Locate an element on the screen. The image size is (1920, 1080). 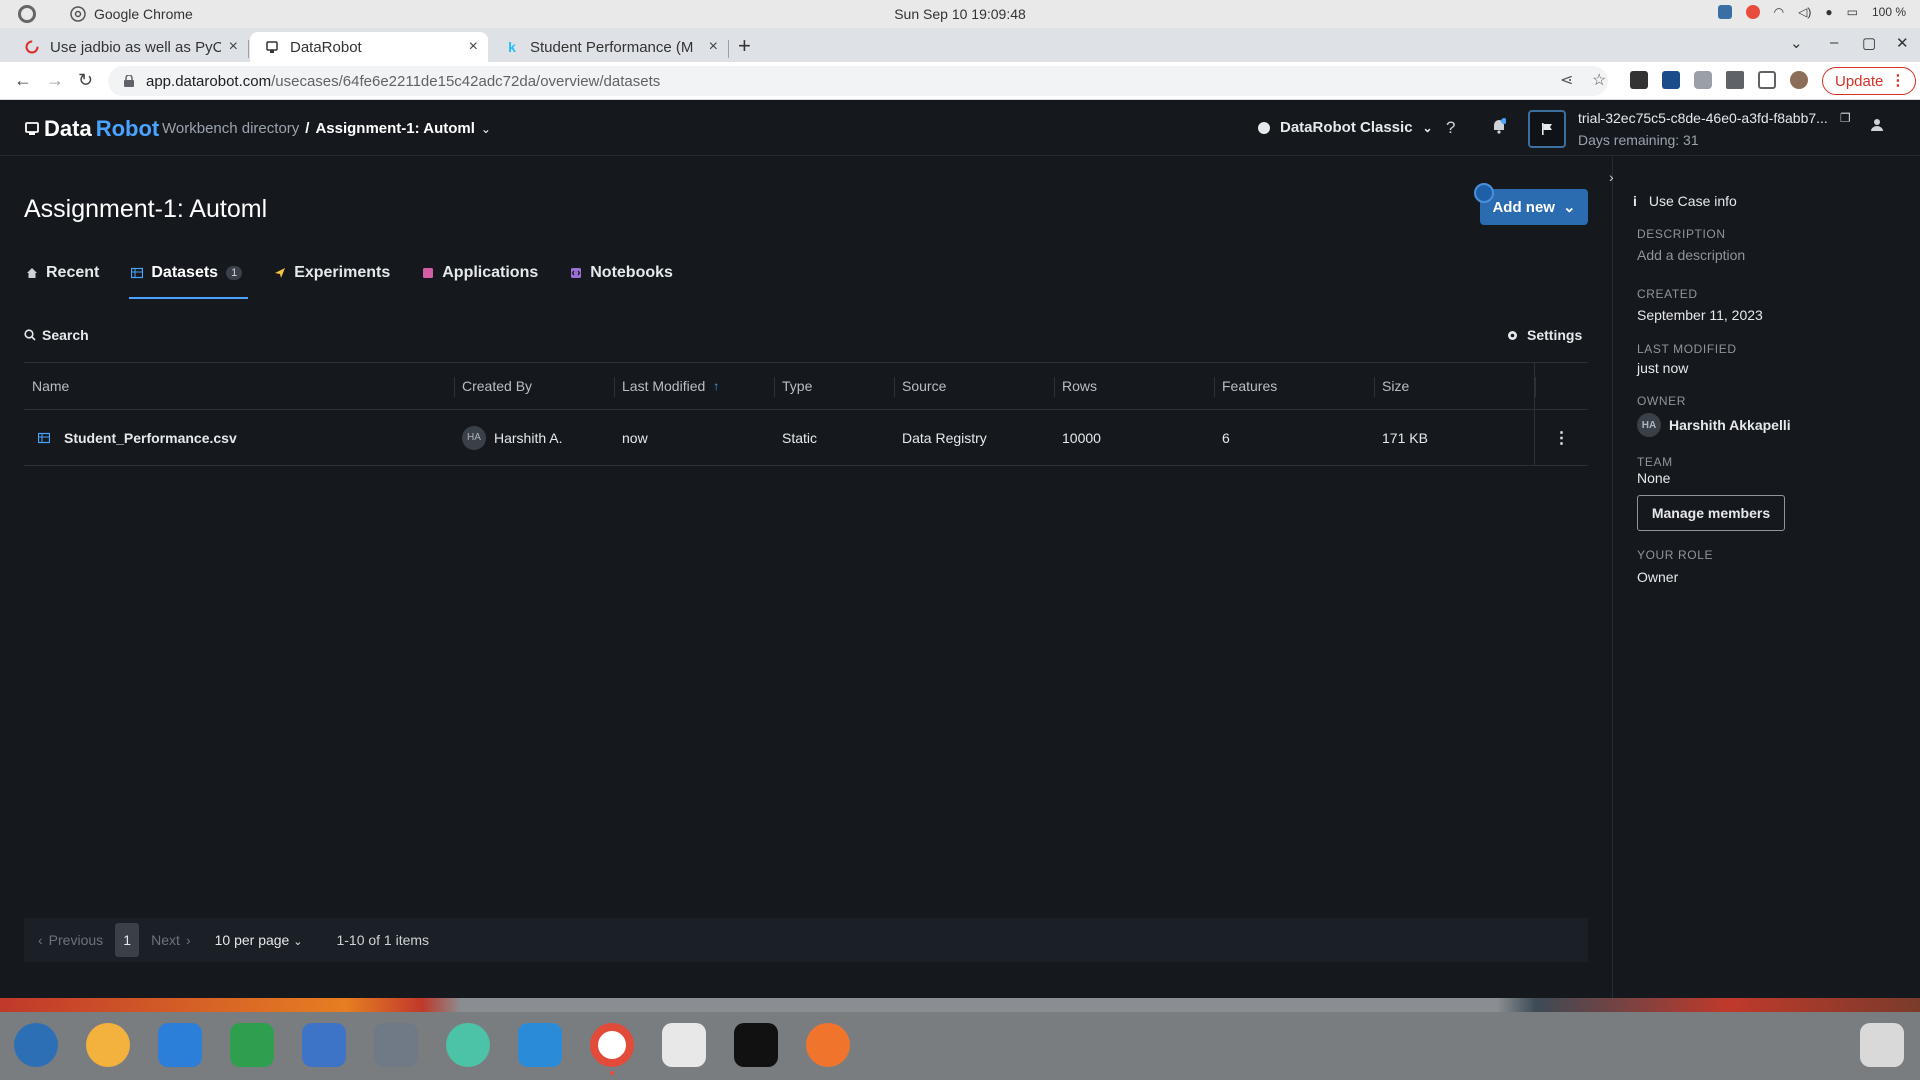
row-actions-menu: ⋮ is located at coordinates (1561, 437).